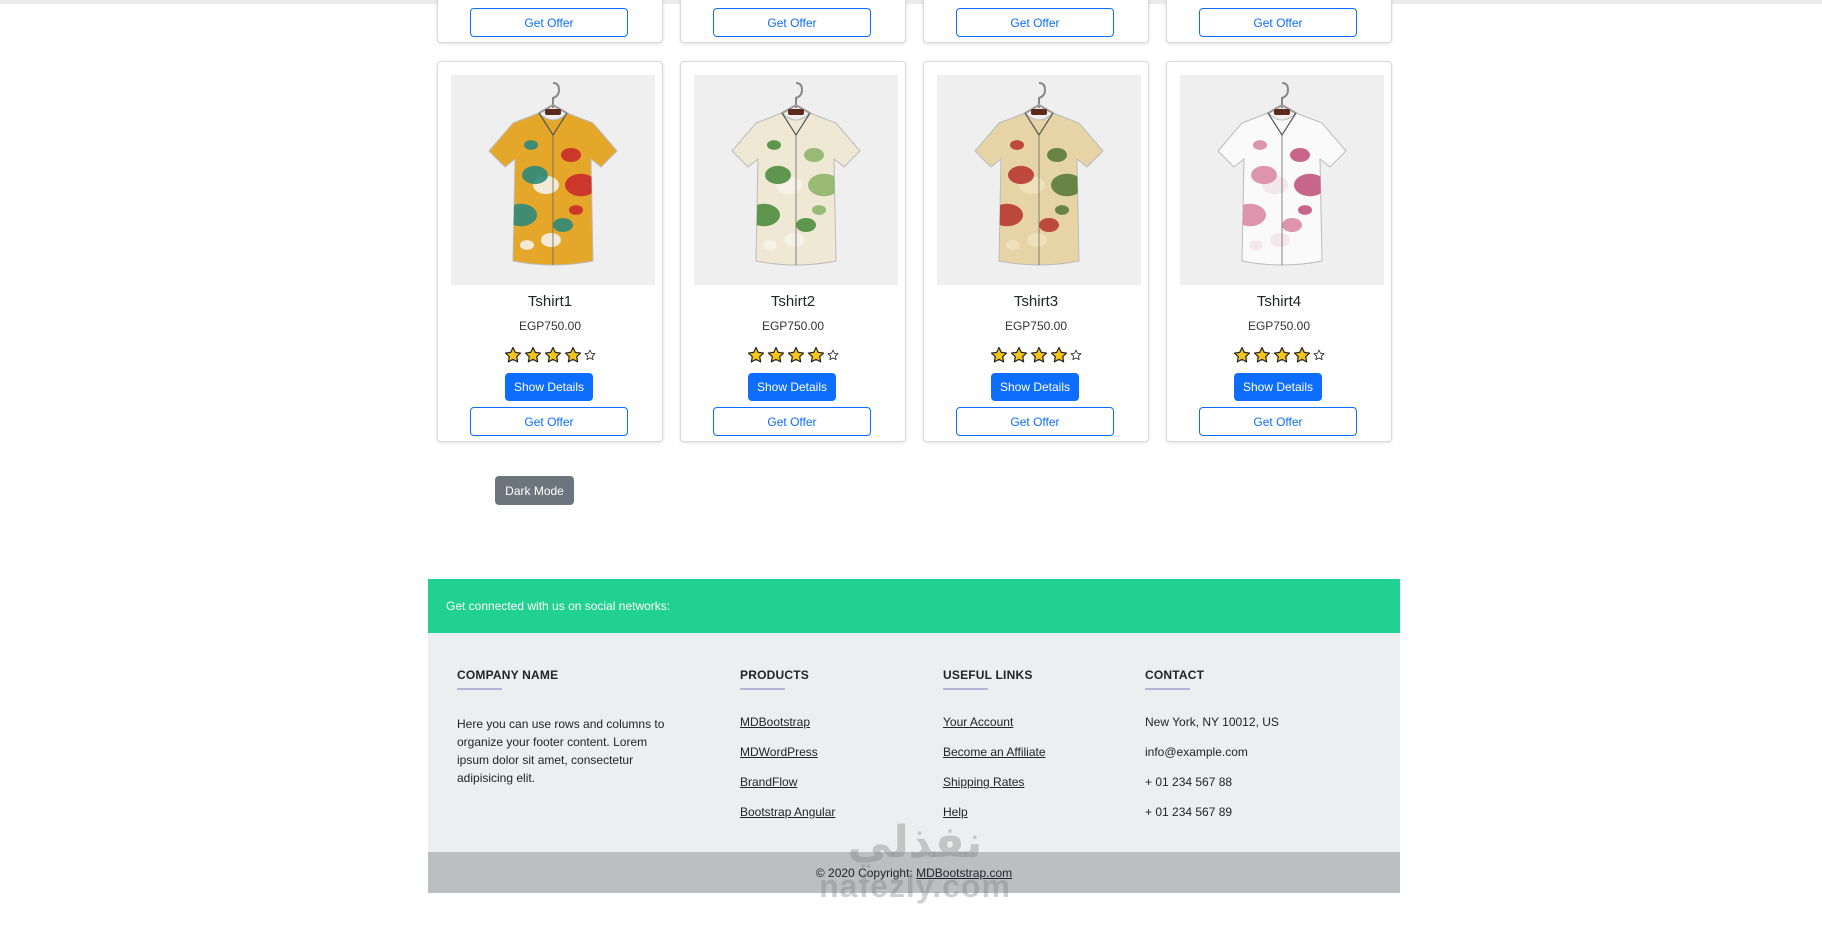 Image resolution: width=1822 pixels, height=927 pixels. Describe the element at coordinates (550, 301) in the screenshot. I see `product-name: Tshirt1` at that location.